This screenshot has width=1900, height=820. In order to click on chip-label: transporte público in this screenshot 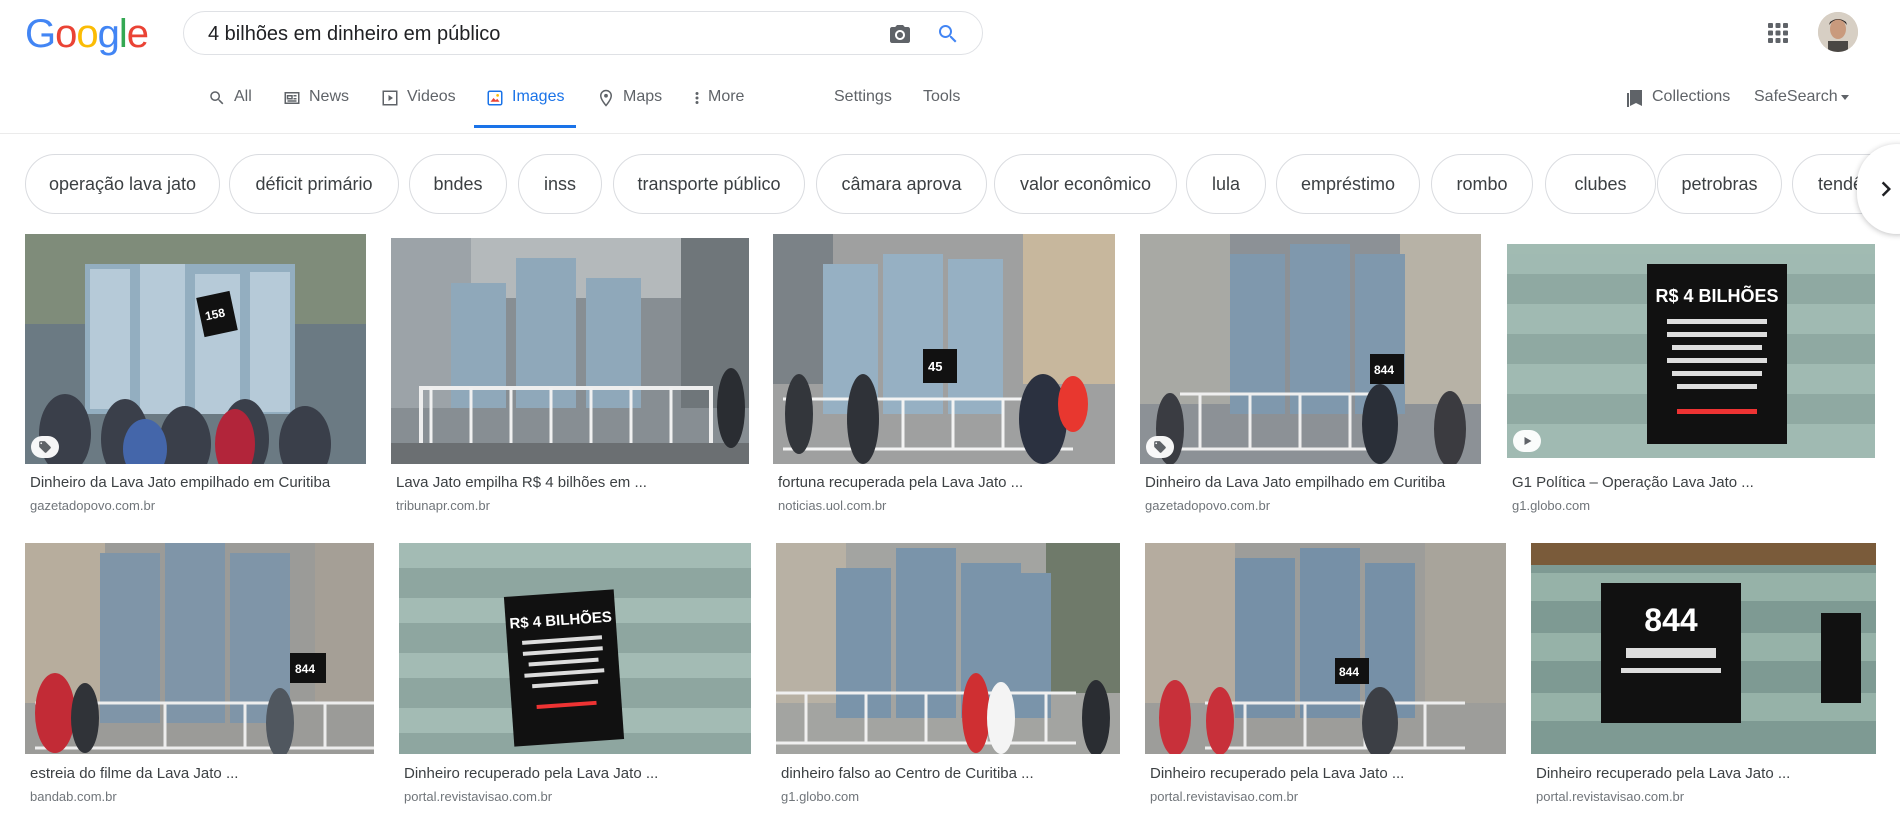, I will do `click(709, 183)`.